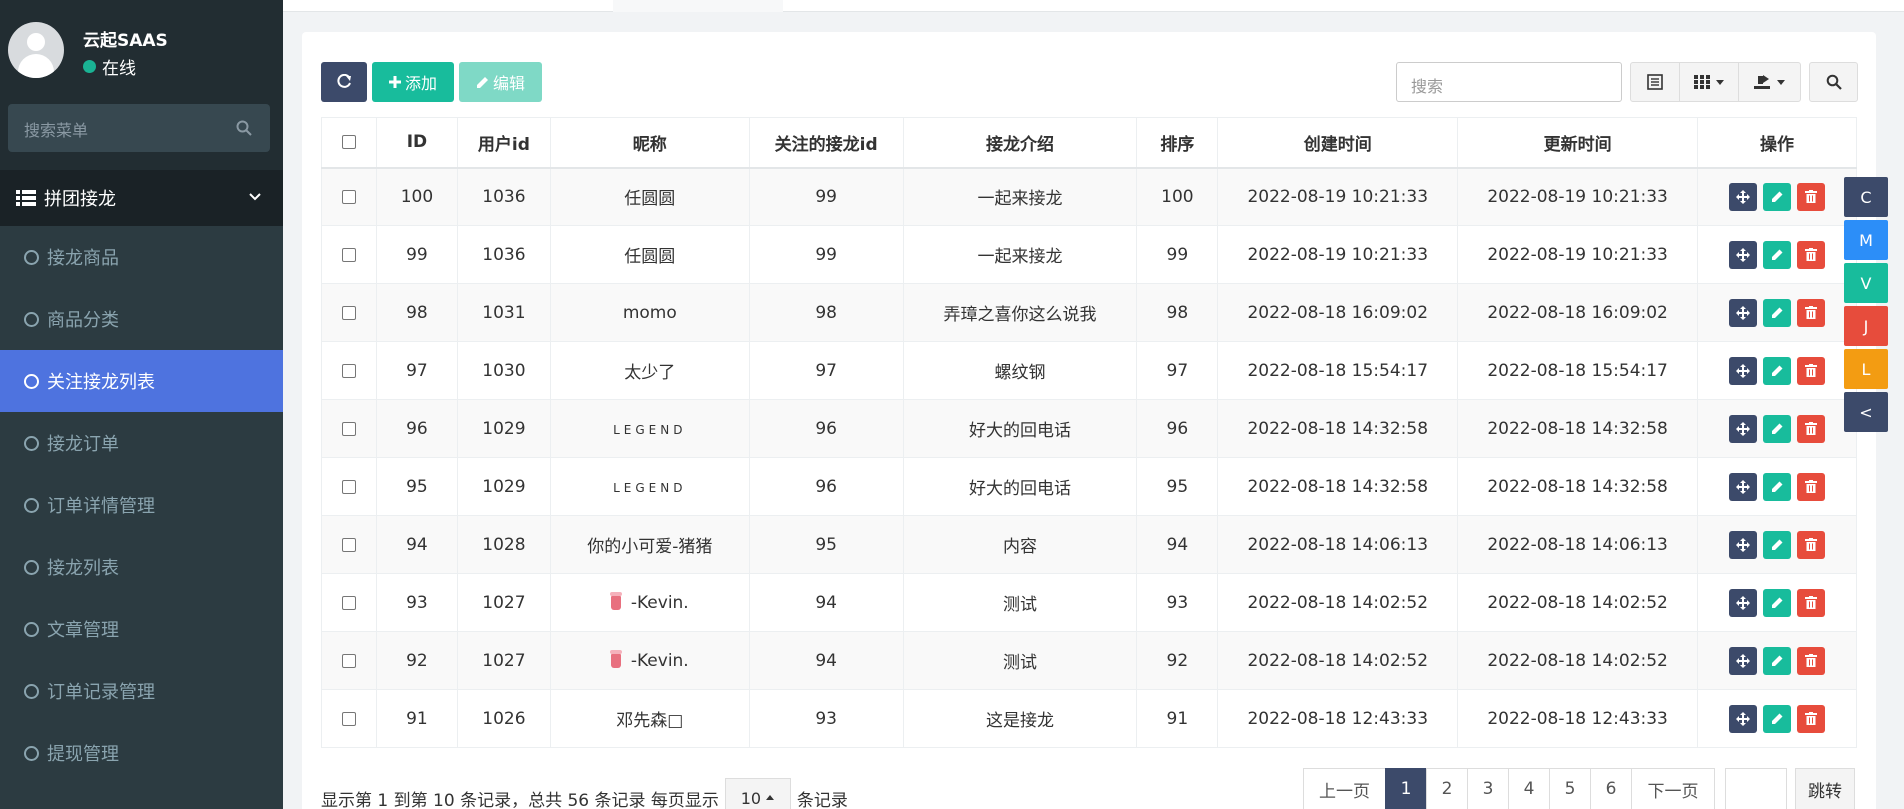 The width and height of the screenshot is (1904, 809). Describe the element at coordinates (500, 82) in the screenshot. I see `edit-button: 编辑` at that location.